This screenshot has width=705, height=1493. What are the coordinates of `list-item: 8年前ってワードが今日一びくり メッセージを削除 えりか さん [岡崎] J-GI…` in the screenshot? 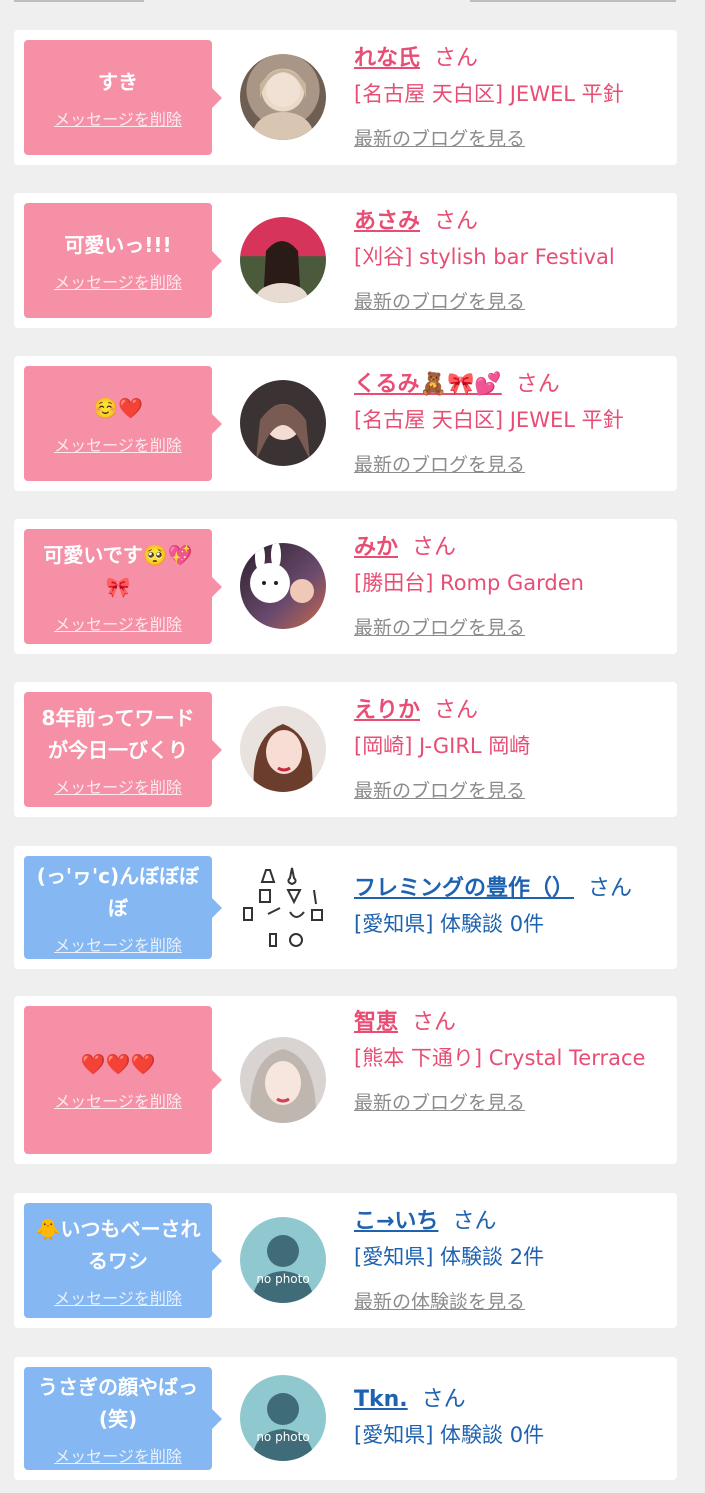 It's located at (345, 749).